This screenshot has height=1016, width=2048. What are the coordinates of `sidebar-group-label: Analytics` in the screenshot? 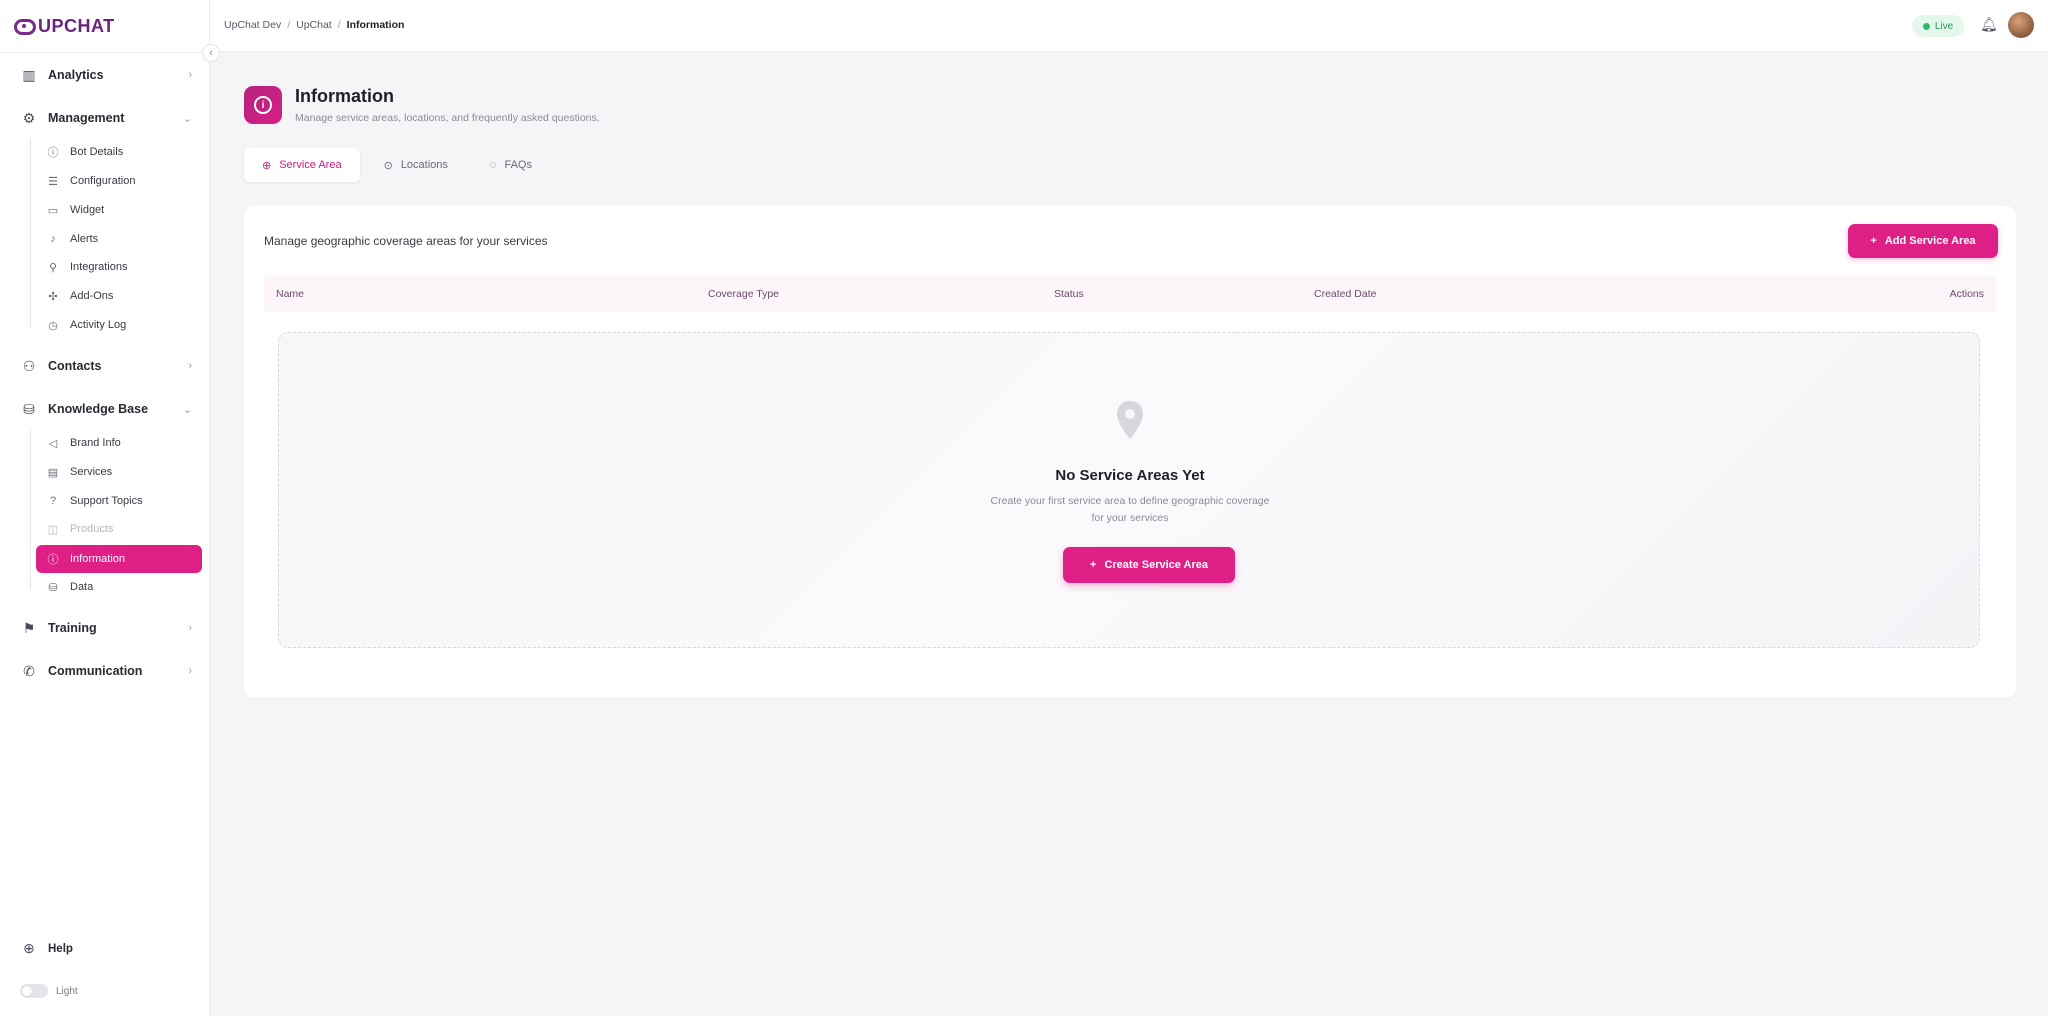 It's located at (76, 75).